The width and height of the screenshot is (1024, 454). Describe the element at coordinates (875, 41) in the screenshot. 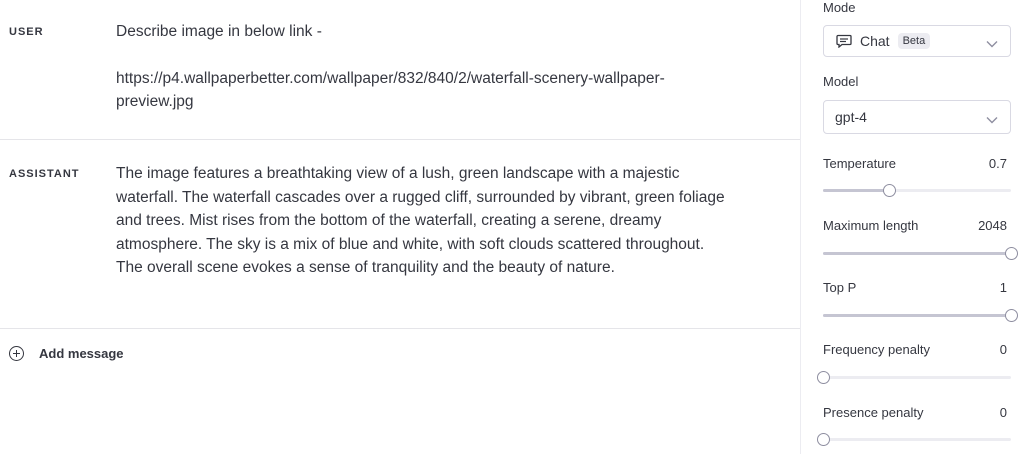

I see `mode-value: Chat` at that location.